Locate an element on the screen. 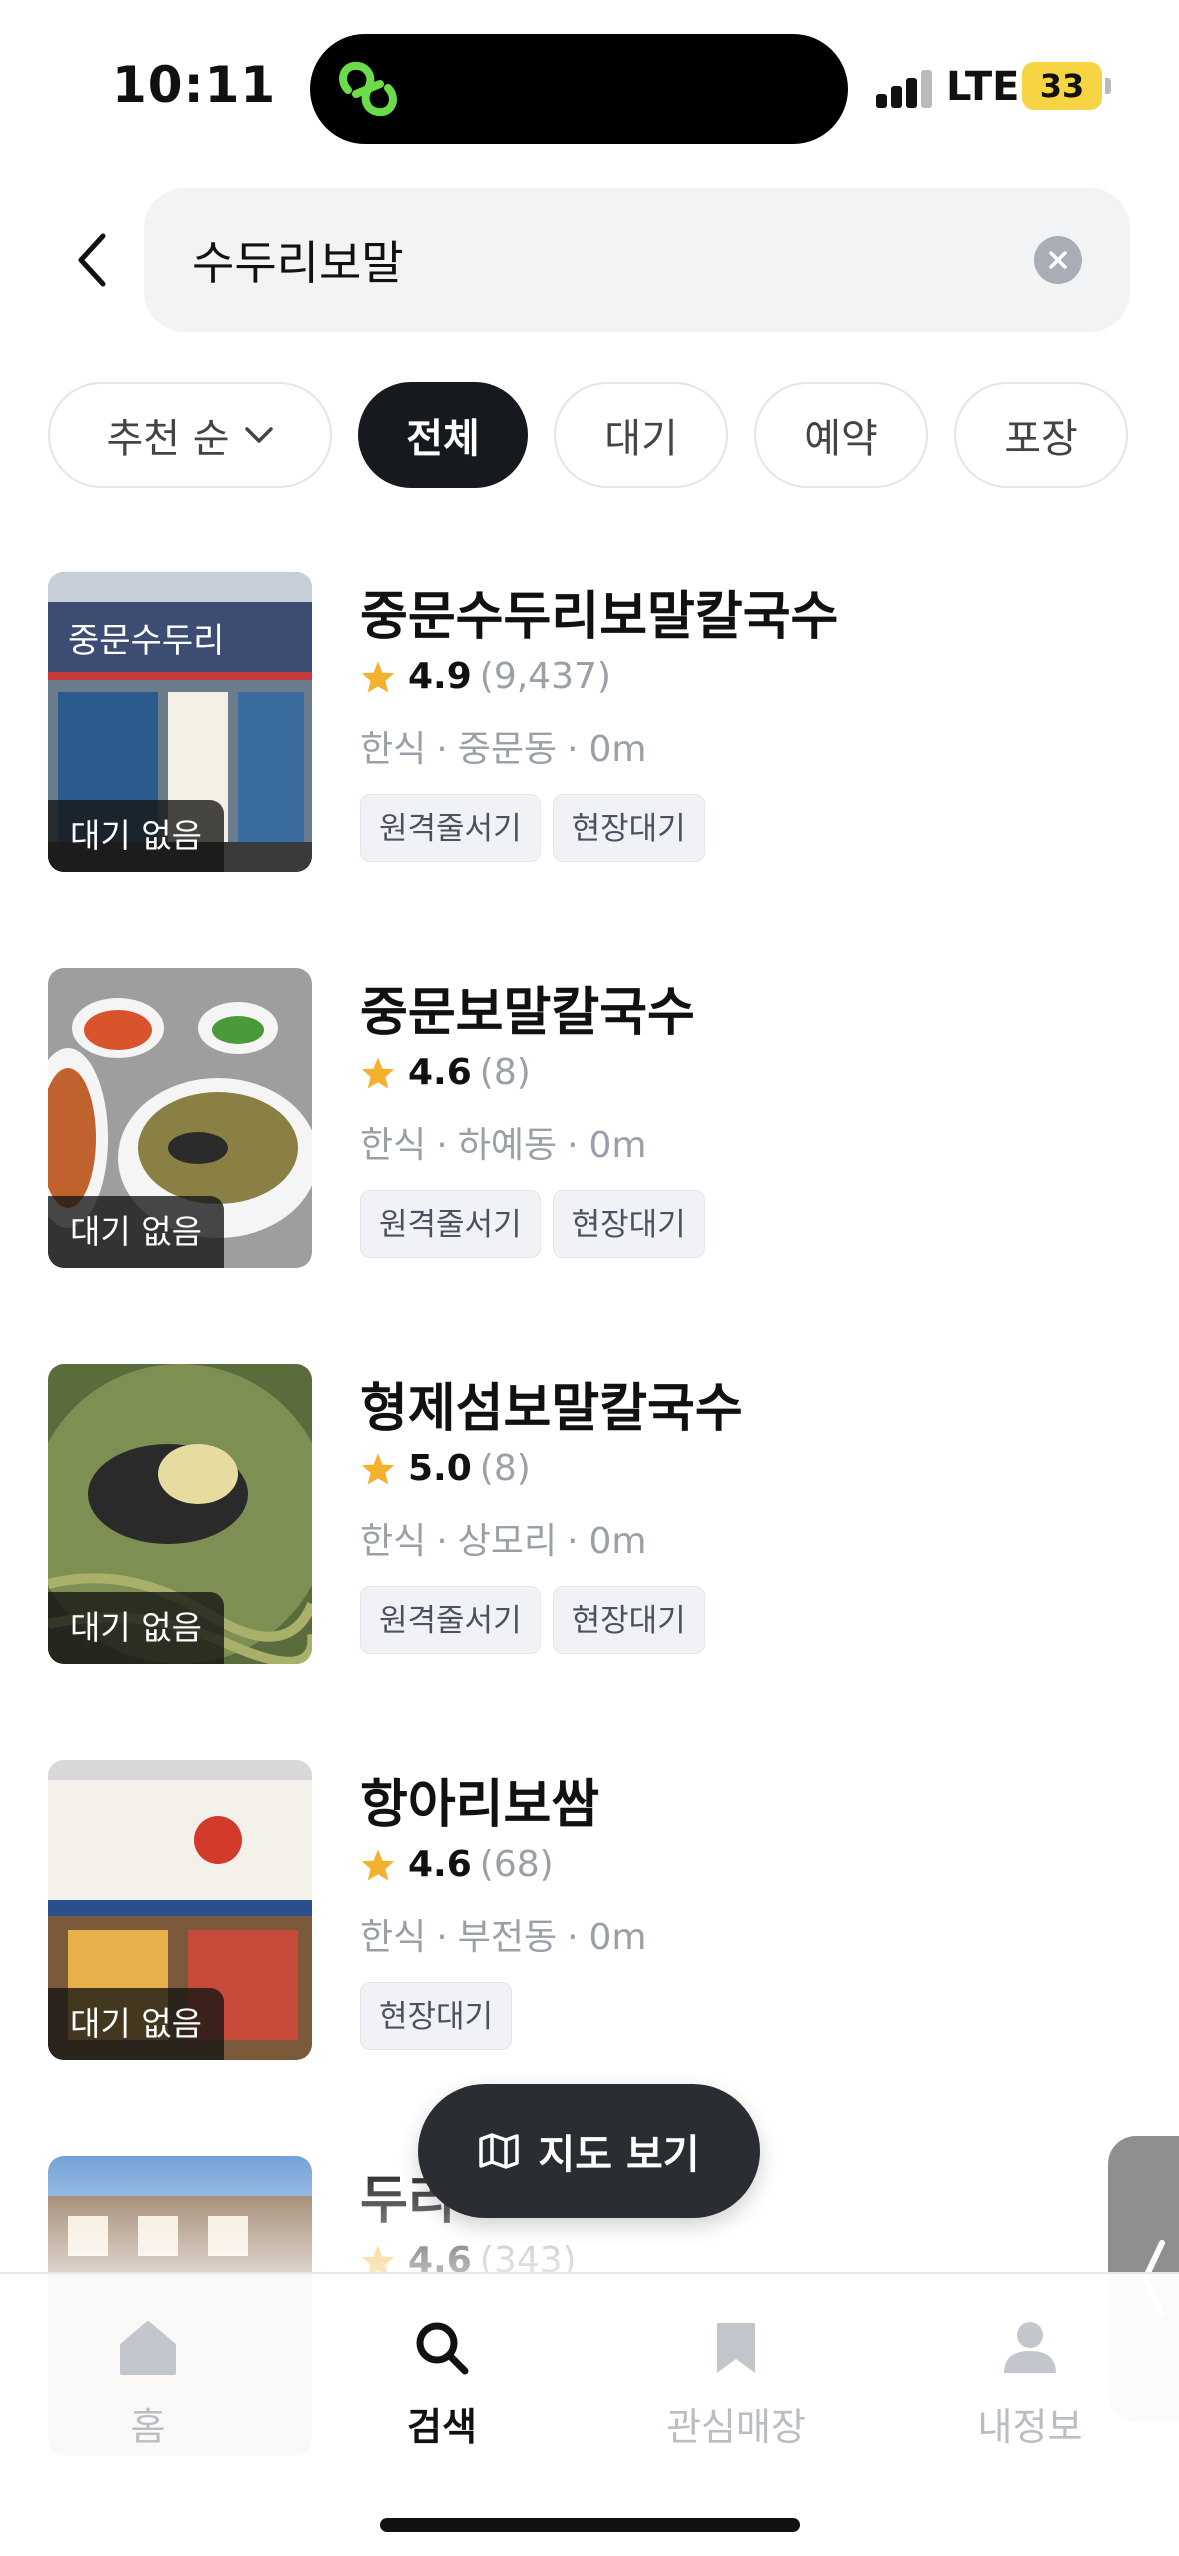 The width and height of the screenshot is (1179, 2556). store-name: 중문보말칼국수 is located at coordinates (527, 1013).